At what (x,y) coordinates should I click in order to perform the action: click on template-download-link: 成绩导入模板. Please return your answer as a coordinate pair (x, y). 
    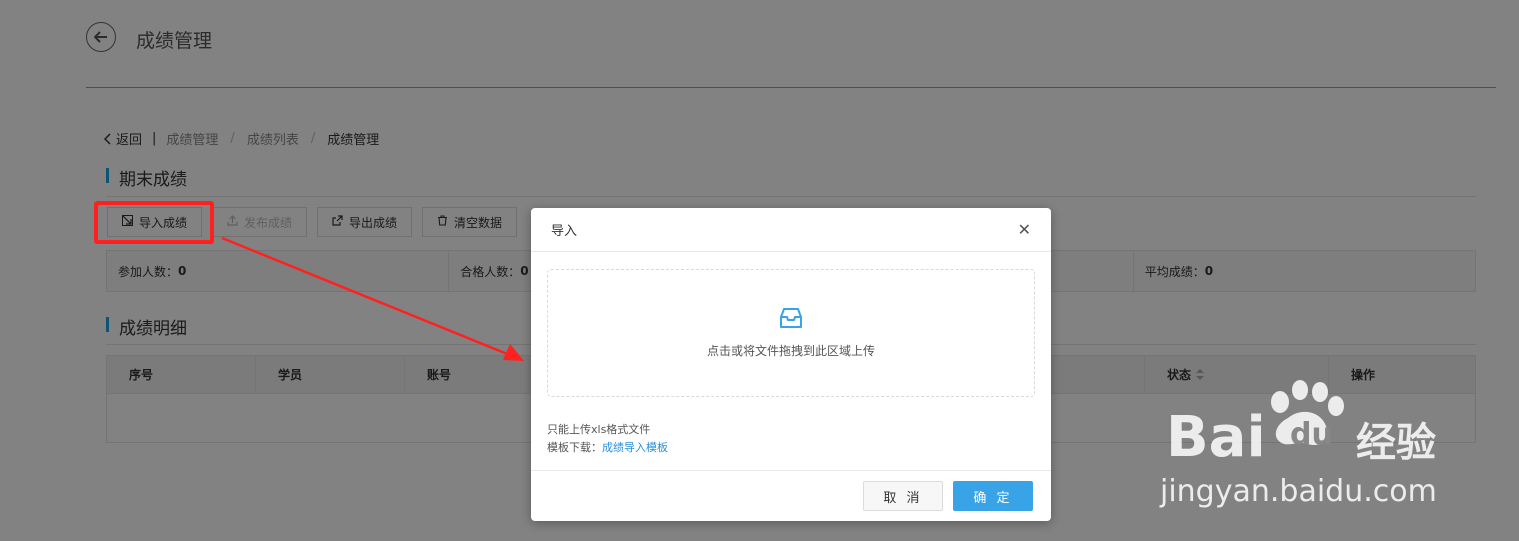
    Looking at the image, I should click on (635, 447).